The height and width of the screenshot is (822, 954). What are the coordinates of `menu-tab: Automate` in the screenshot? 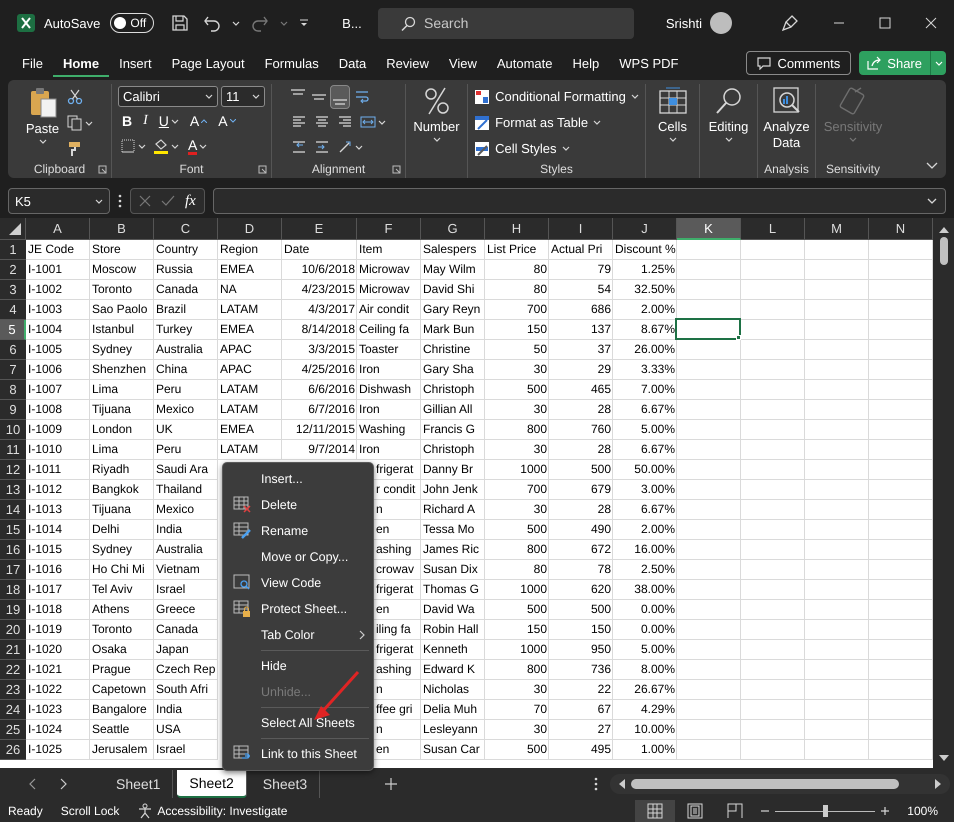 It's located at (524, 63).